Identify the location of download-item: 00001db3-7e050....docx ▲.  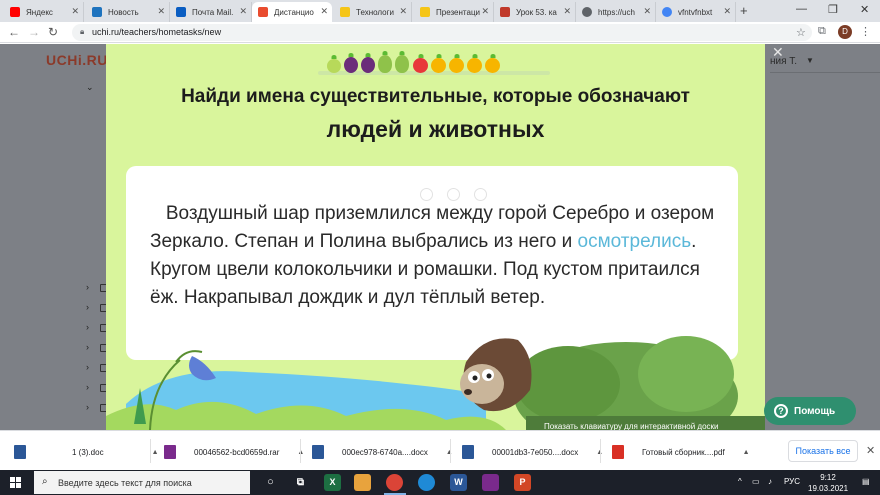
(532, 452).